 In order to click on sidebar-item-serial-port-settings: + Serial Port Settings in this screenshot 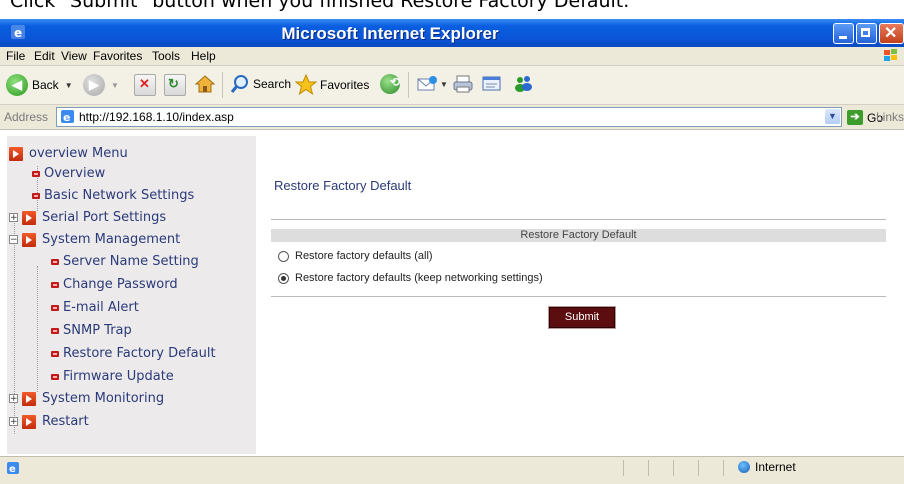, I will do `click(87, 217)`.